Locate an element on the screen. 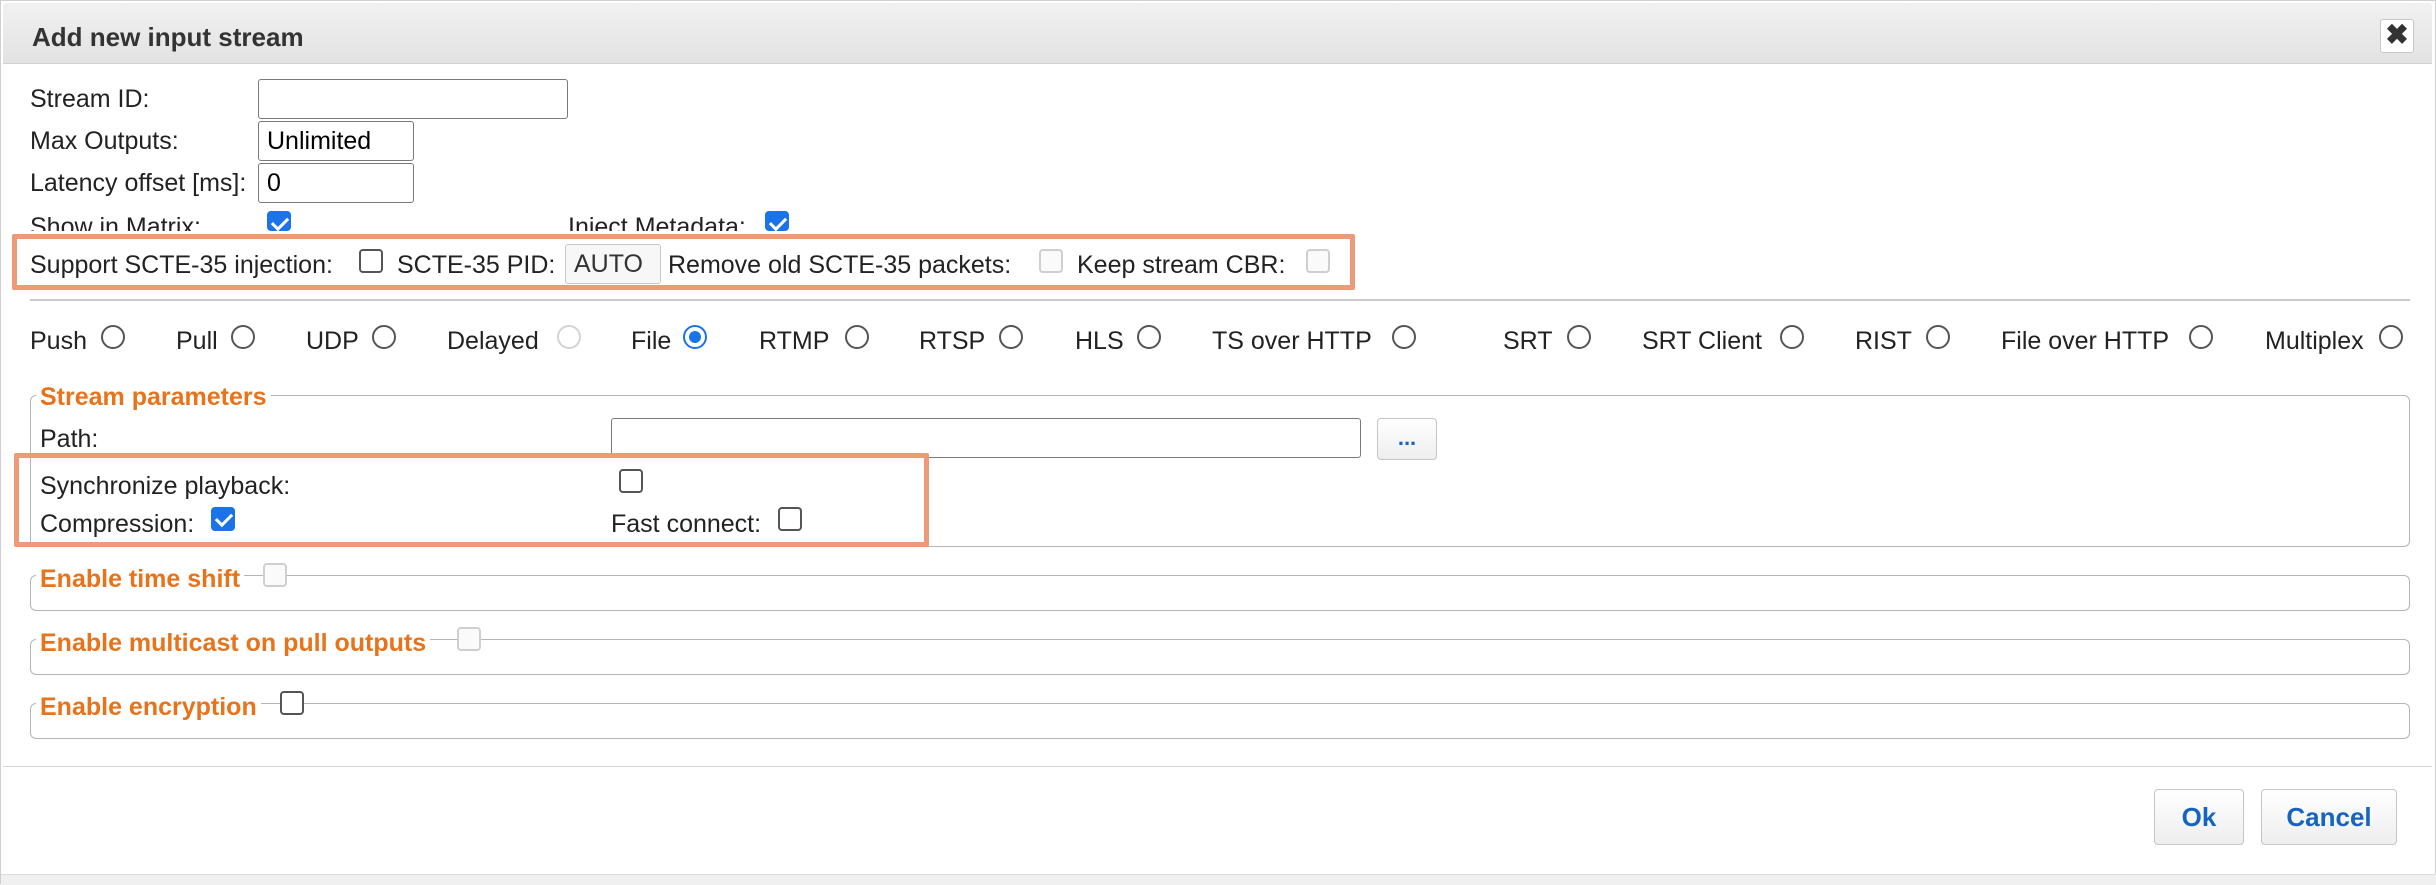 The height and width of the screenshot is (885, 2436). close-icon: ✖ is located at coordinates (2397, 36).